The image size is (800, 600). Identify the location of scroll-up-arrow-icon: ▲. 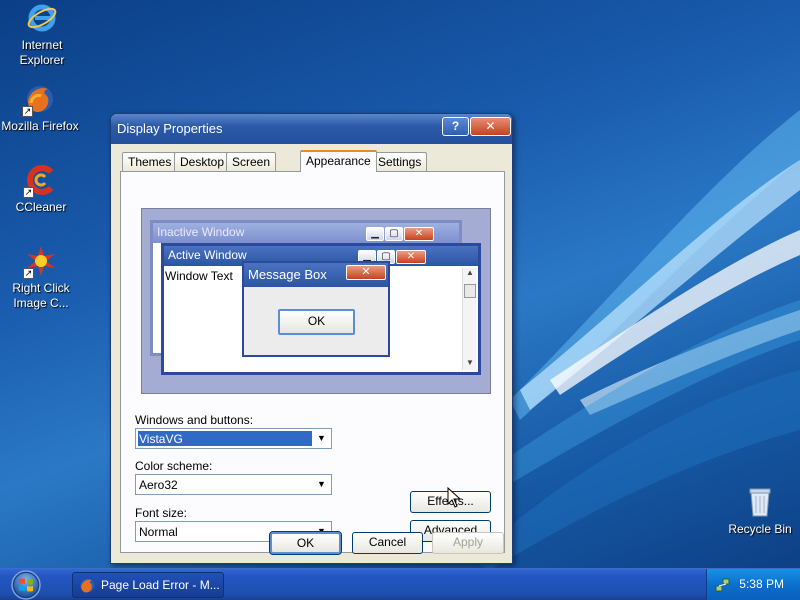
(470, 272).